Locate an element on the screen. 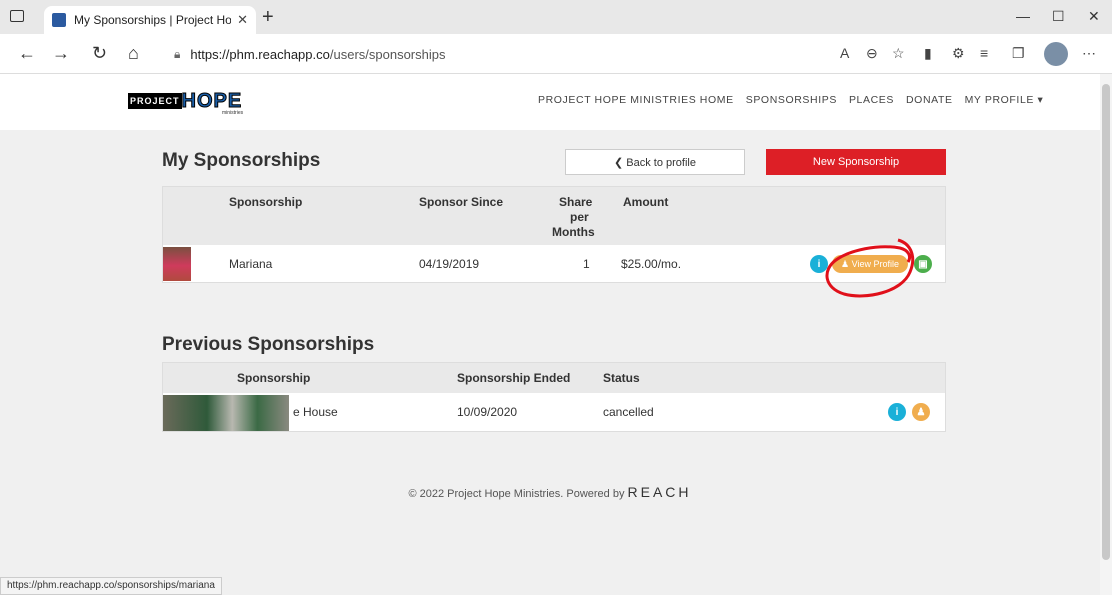 This screenshot has width=1112, height=595. header-share-b: per is located at coordinates (579, 217).